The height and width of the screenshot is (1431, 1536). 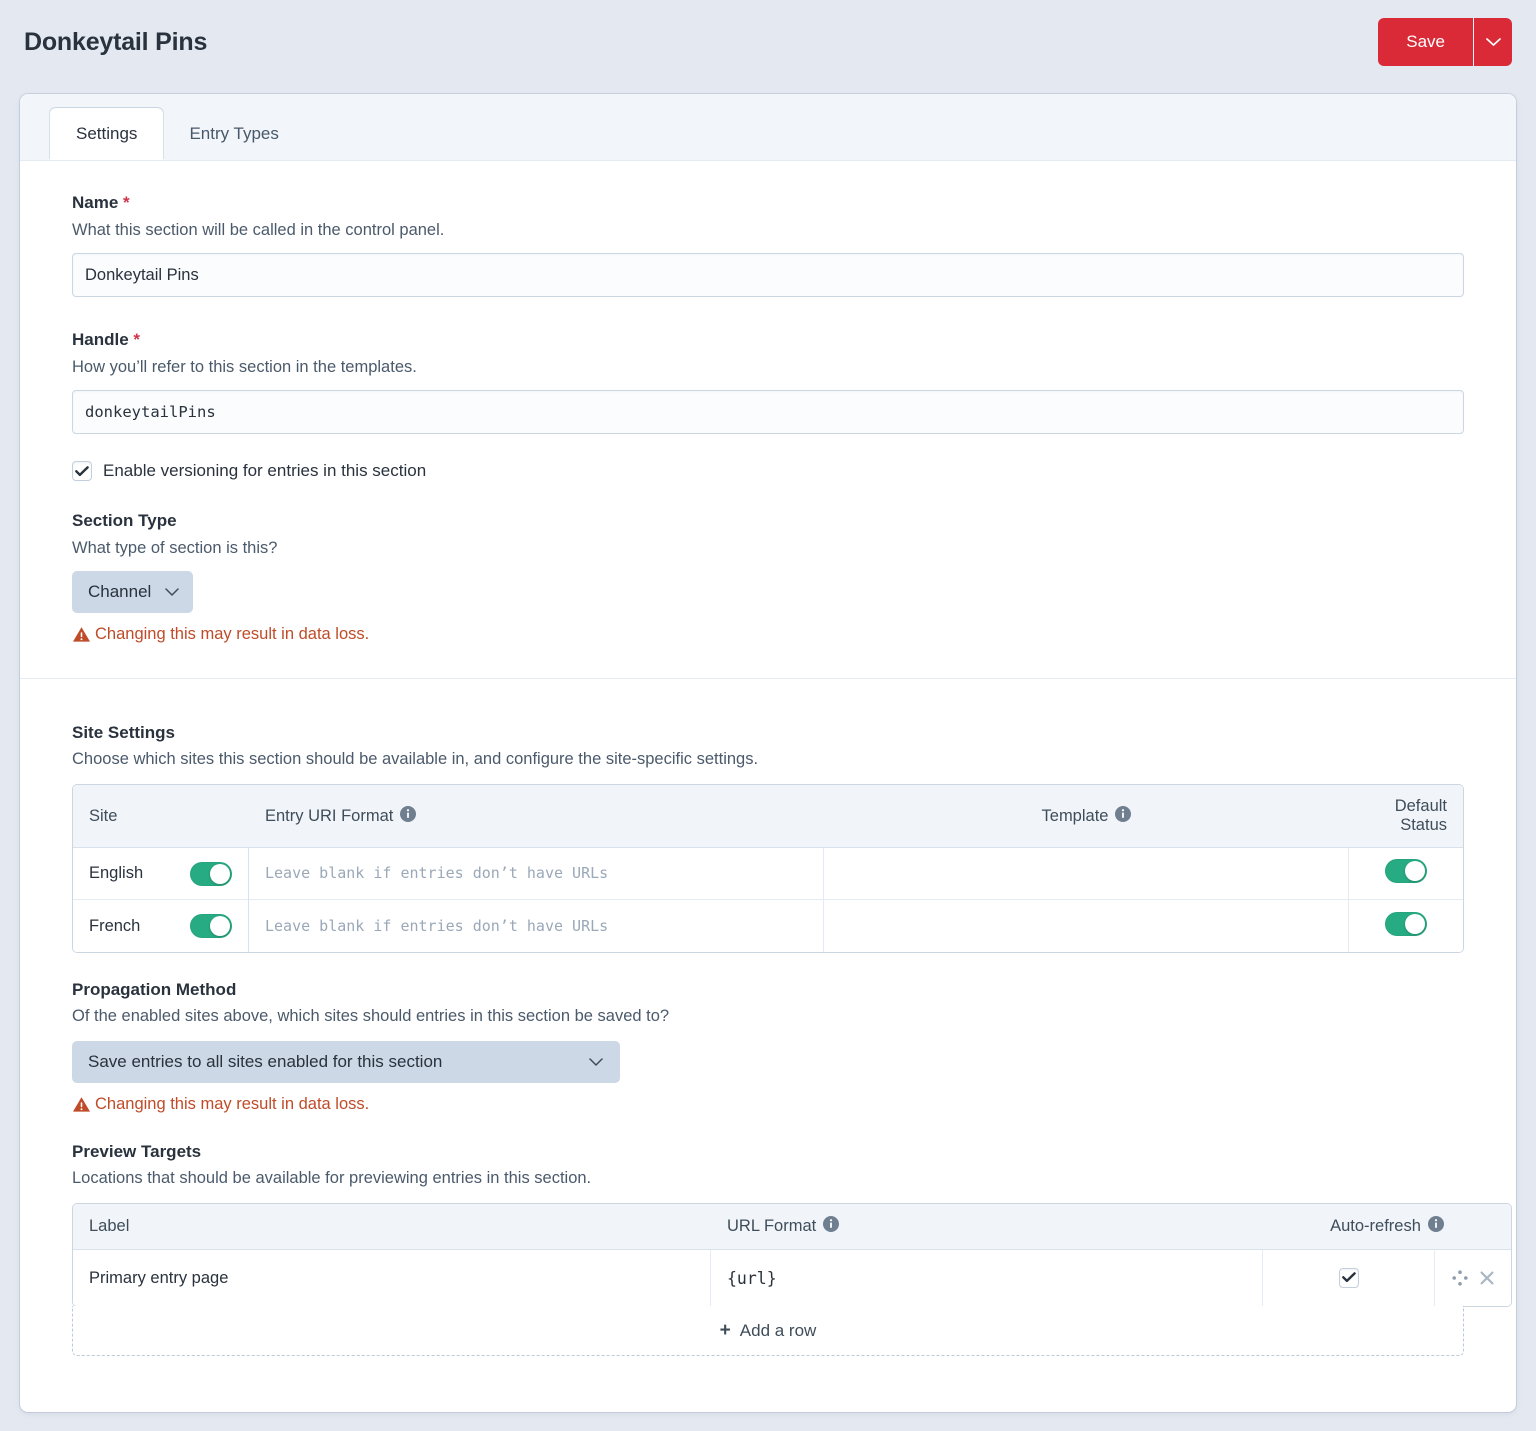 I want to click on default-status-cell-english, so click(x=1406, y=874).